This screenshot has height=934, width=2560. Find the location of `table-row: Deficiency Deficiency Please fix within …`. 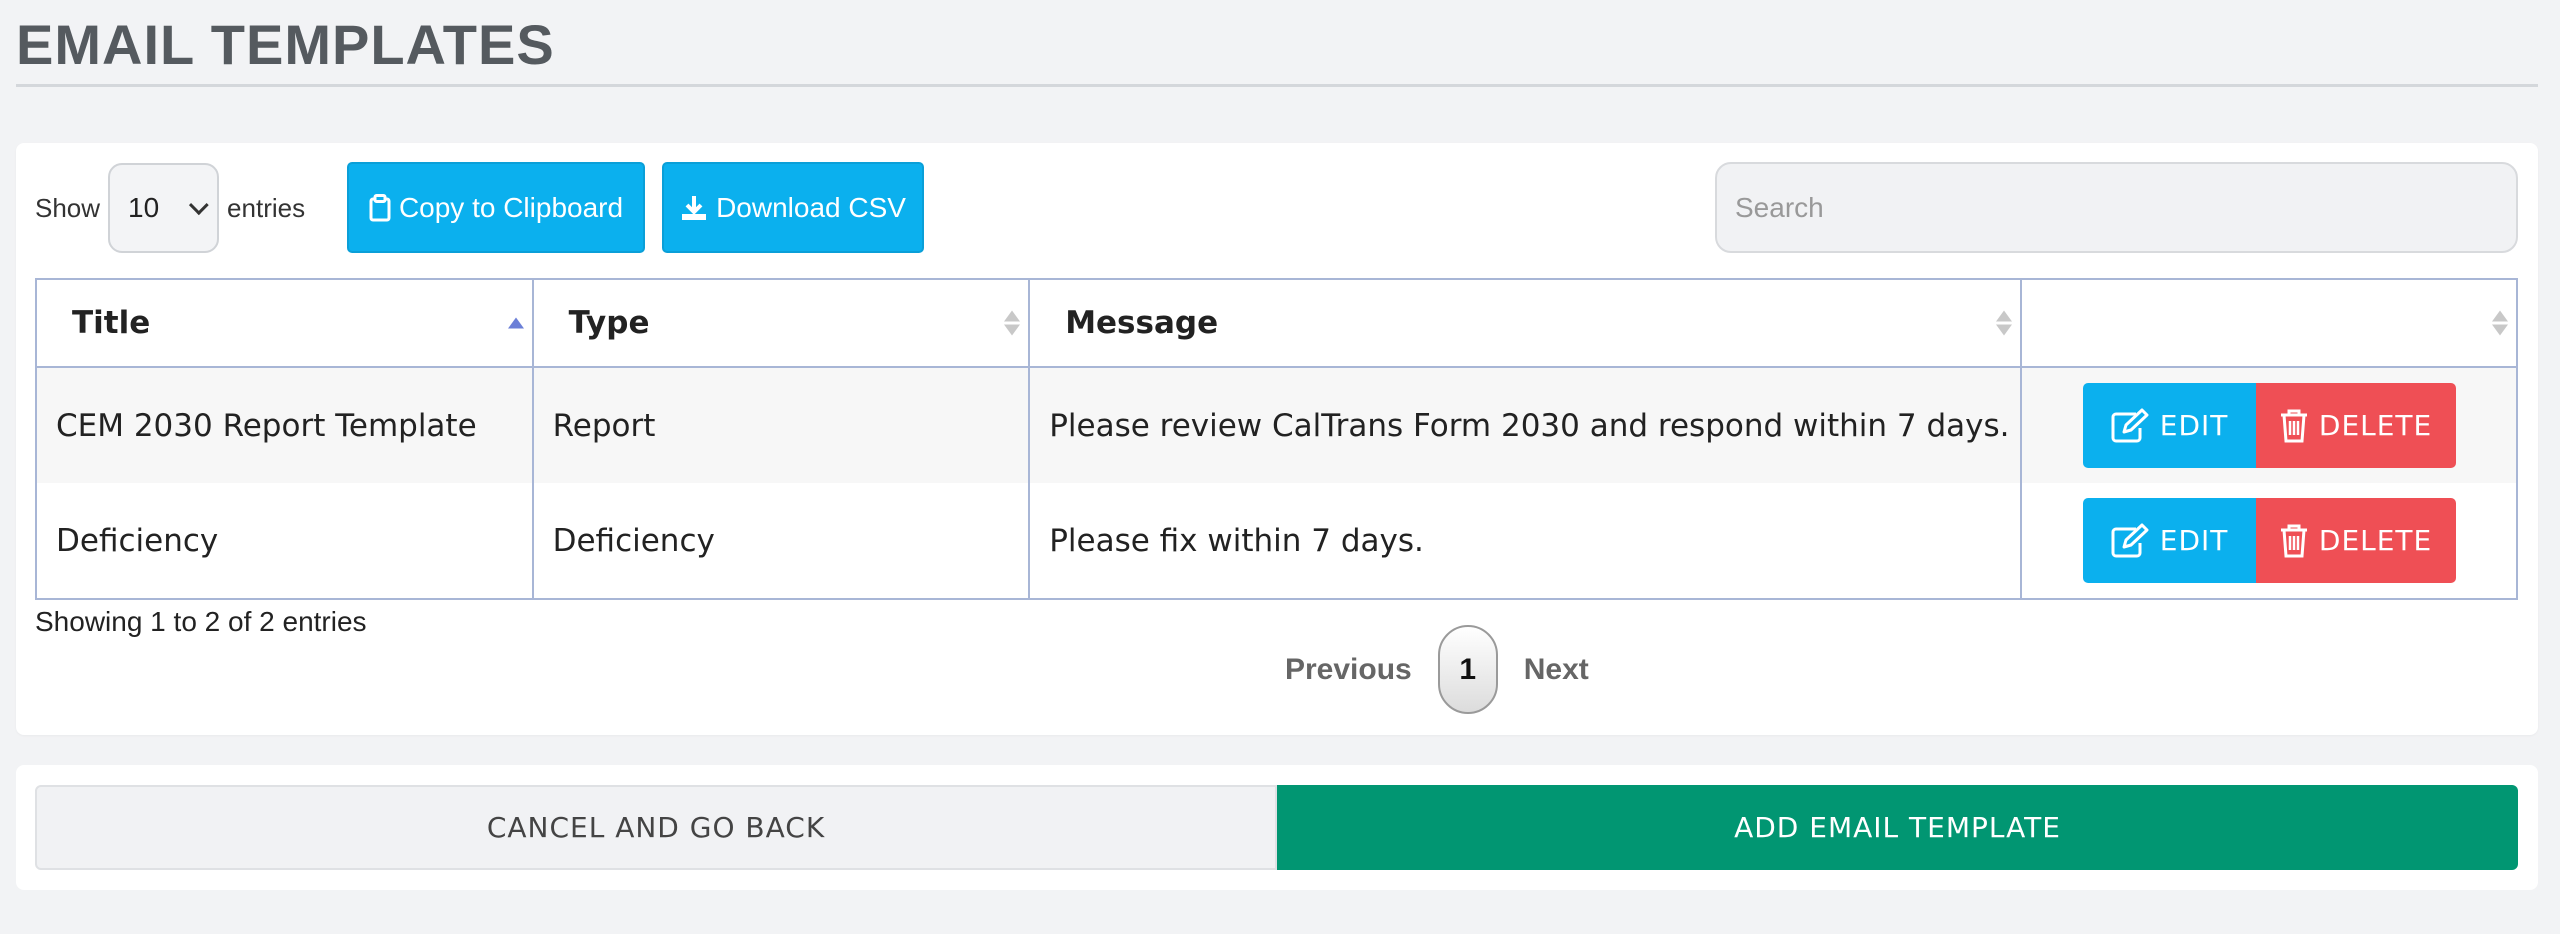

table-row: Deficiency Deficiency Please fix within … is located at coordinates (1276, 541).